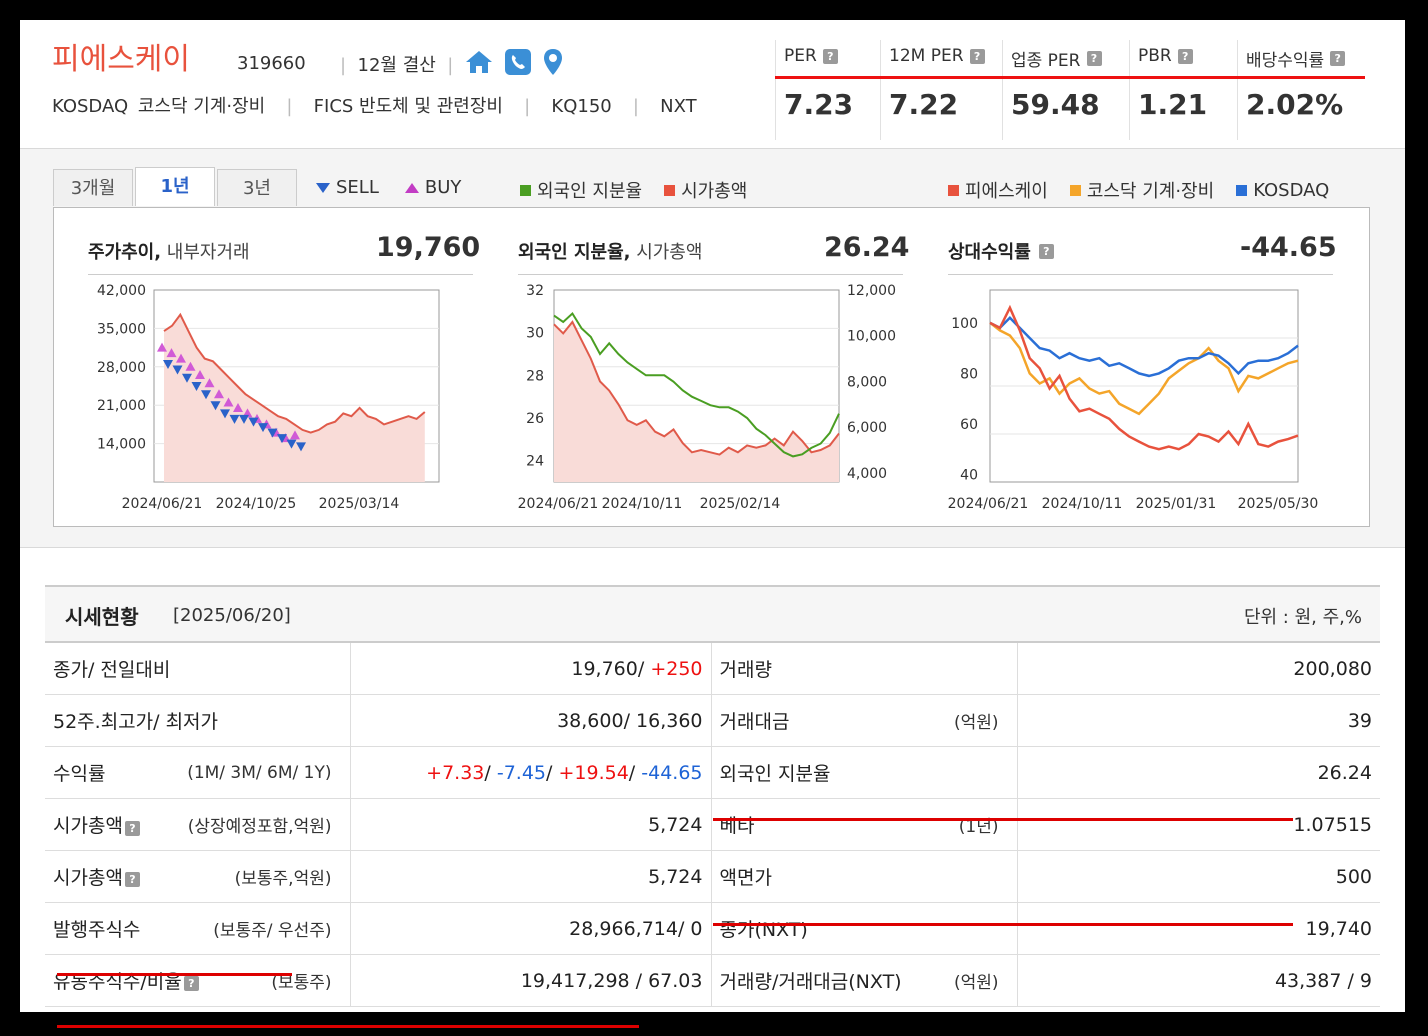 Image resolution: width=1428 pixels, height=1036 pixels. I want to click on table-unit: 단위 : 원, 주,%, so click(1302, 617).